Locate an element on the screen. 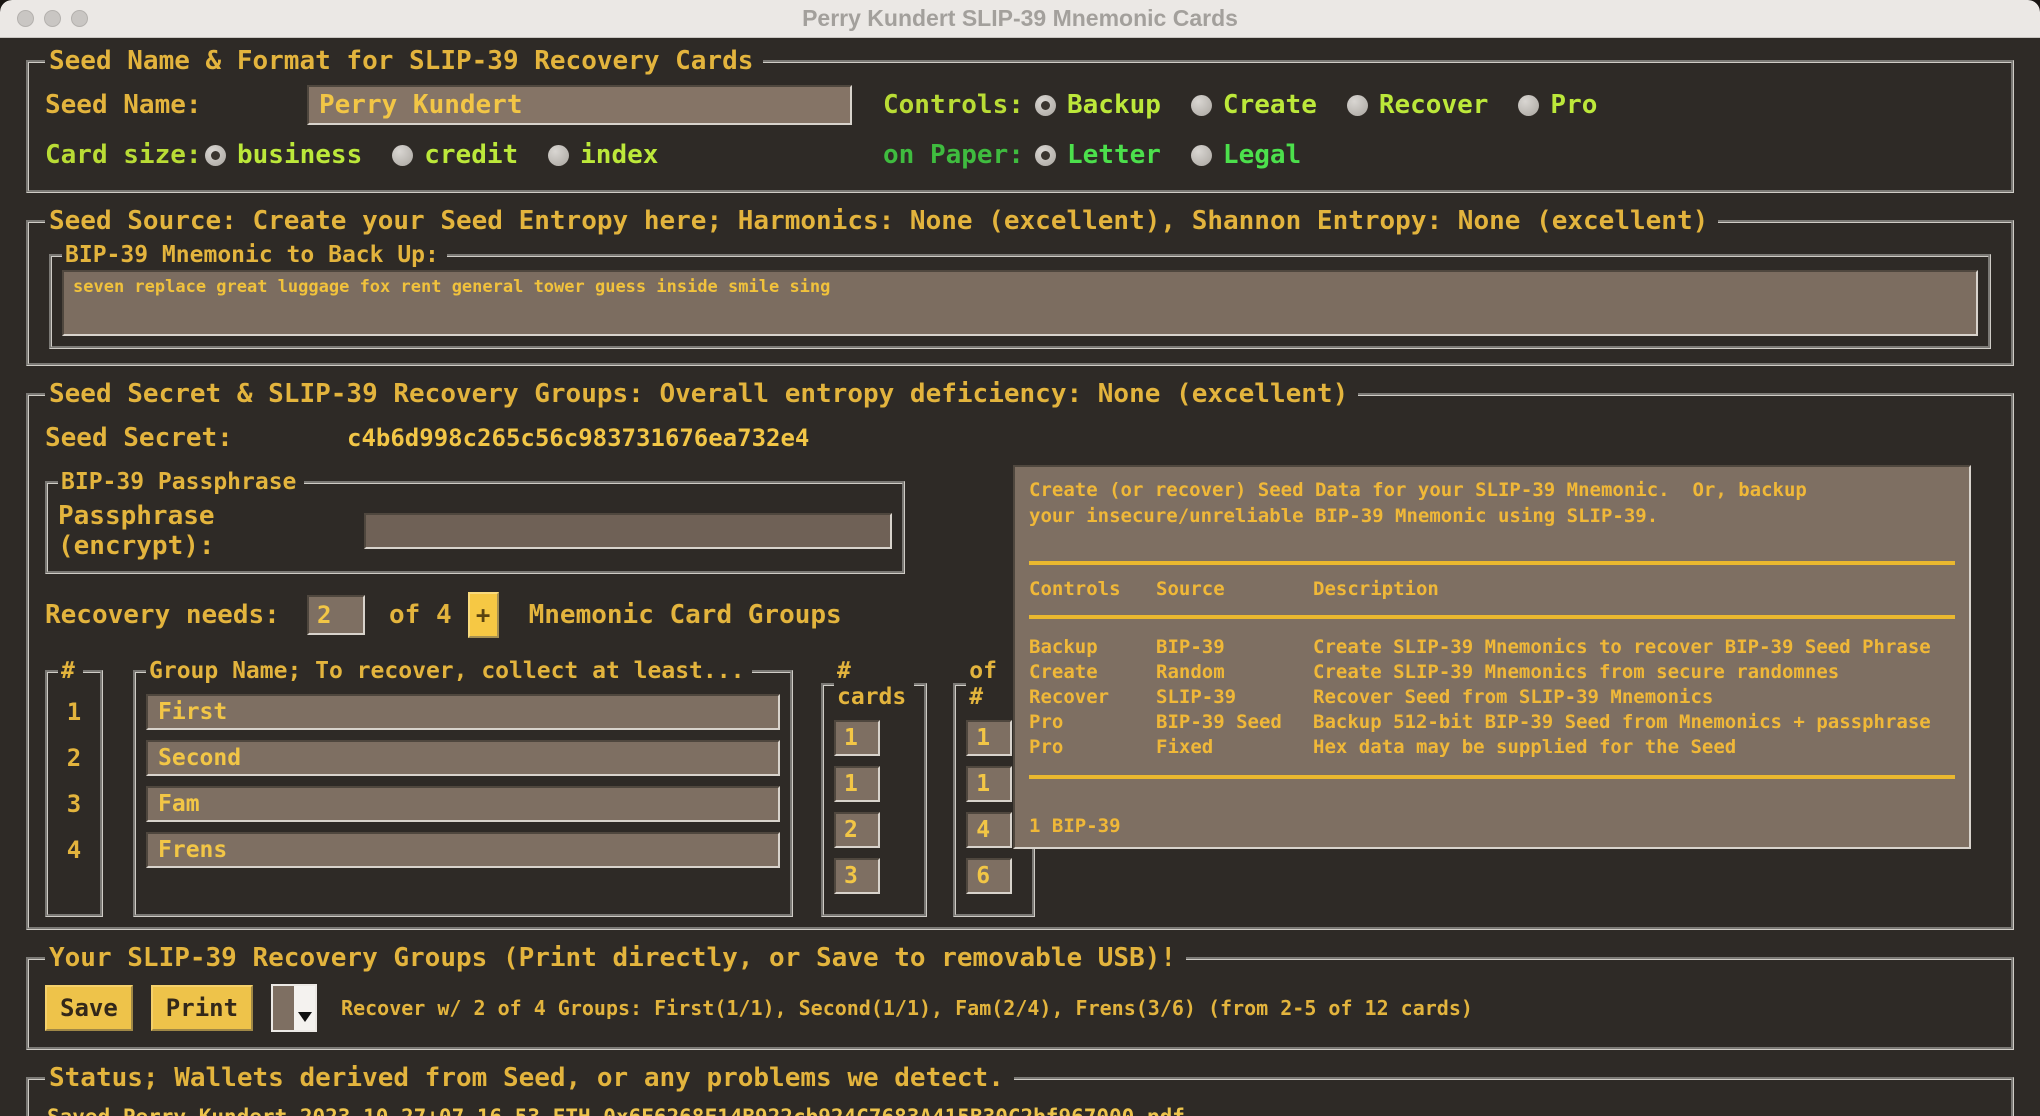 The width and height of the screenshot is (2040, 1116). group-name-input-1: First is located at coordinates (463, 712).